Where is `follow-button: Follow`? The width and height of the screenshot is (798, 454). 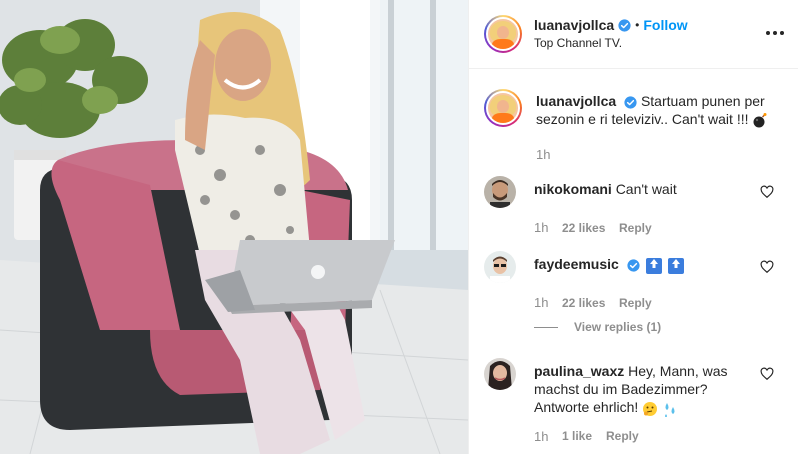
follow-button: Follow is located at coordinates (665, 25).